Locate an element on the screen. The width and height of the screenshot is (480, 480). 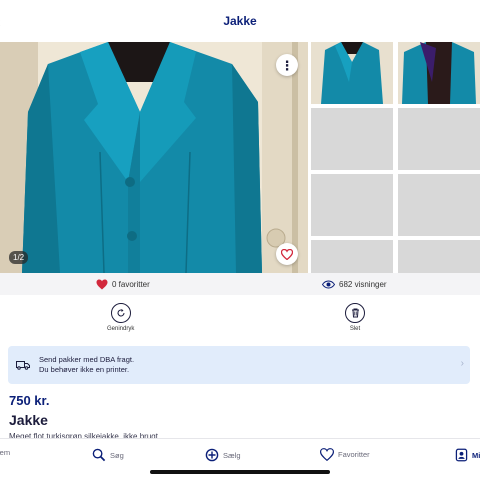
banner-line-2: Du behøver ikke en printer. is located at coordinates (84, 369).